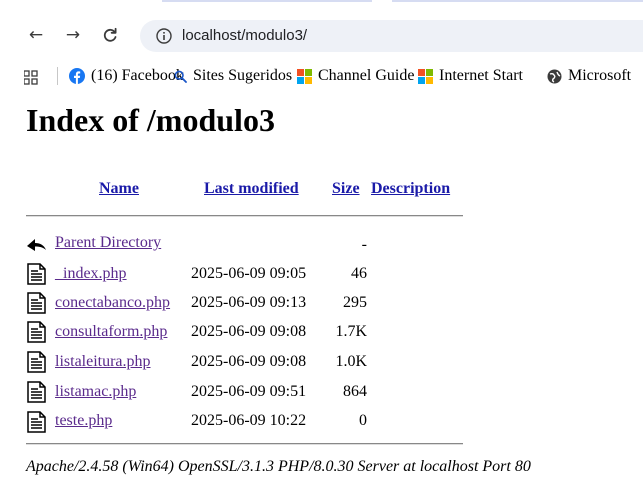  What do you see at coordinates (351, 361) in the screenshot?
I see `file-size: 1.0K` at bounding box center [351, 361].